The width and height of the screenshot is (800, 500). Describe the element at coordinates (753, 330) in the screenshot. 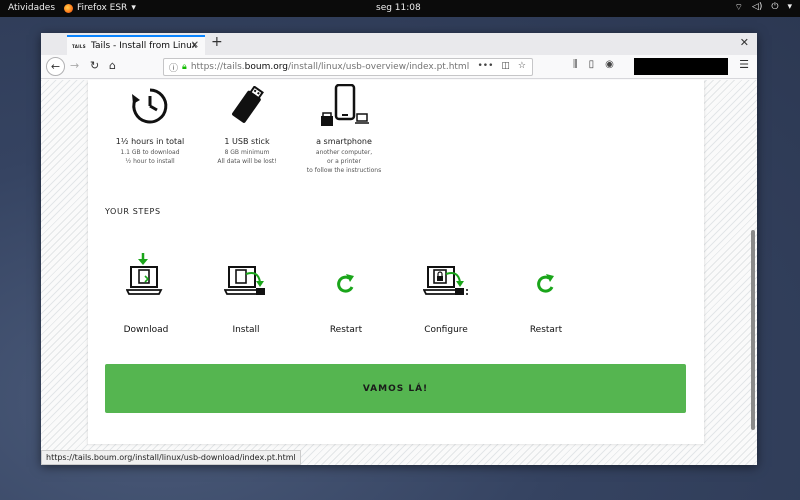

I see `page-scrollbar` at that location.